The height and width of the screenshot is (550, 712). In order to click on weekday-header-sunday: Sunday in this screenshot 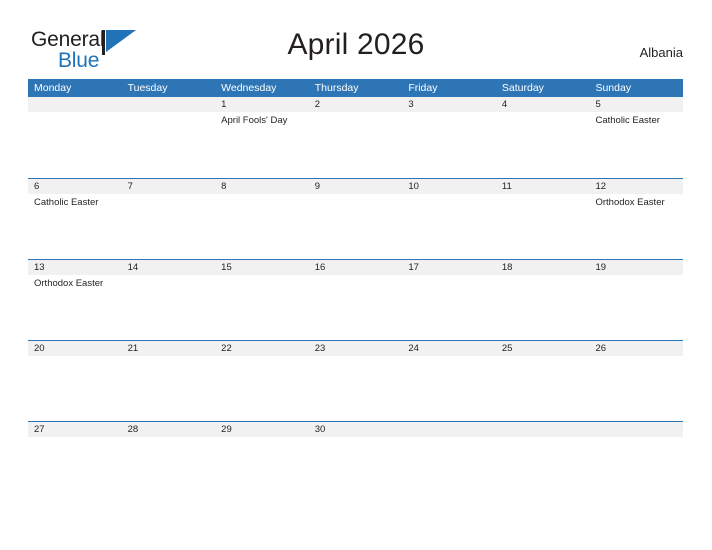, I will do `click(613, 88)`.